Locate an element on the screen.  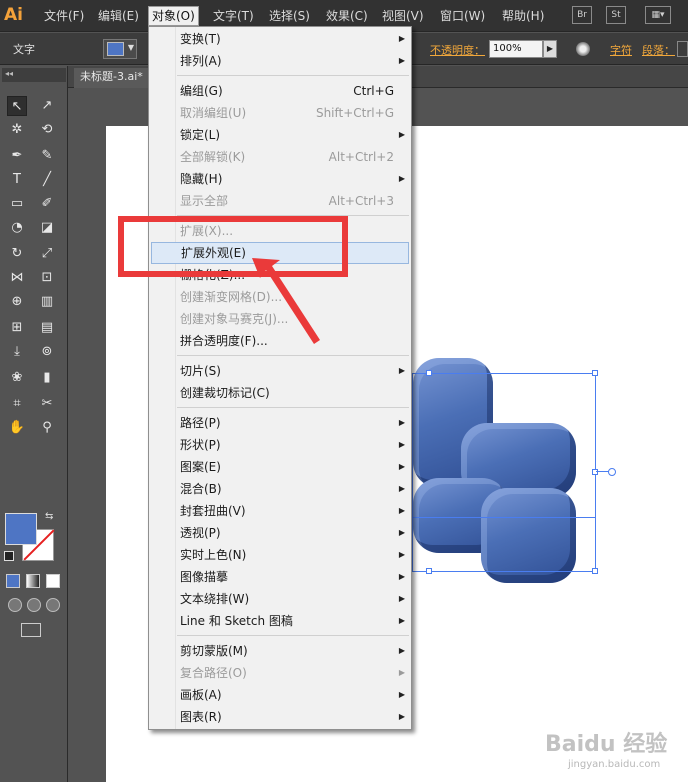
menu-item: 图像描摹 ▶ is located at coordinates (280, 577).